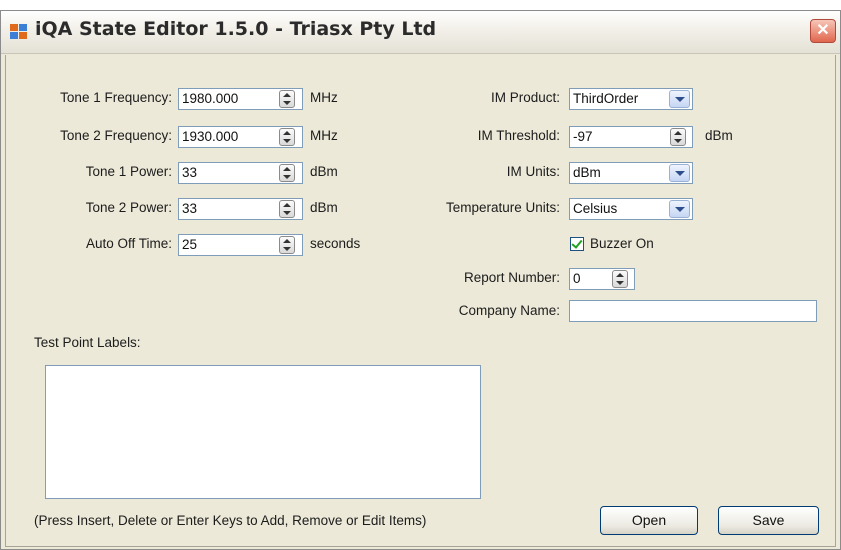 The image size is (841, 550). What do you see at coordinates (324, 171) in the screenshot?
I see `tone1-power-unit: dBm` at bounding box center [324, 171].